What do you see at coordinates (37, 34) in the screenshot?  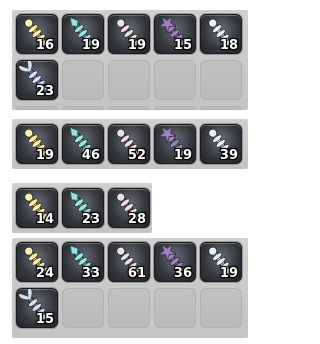 I see `inventory-slot: 16` at bounding box center [37, 34].